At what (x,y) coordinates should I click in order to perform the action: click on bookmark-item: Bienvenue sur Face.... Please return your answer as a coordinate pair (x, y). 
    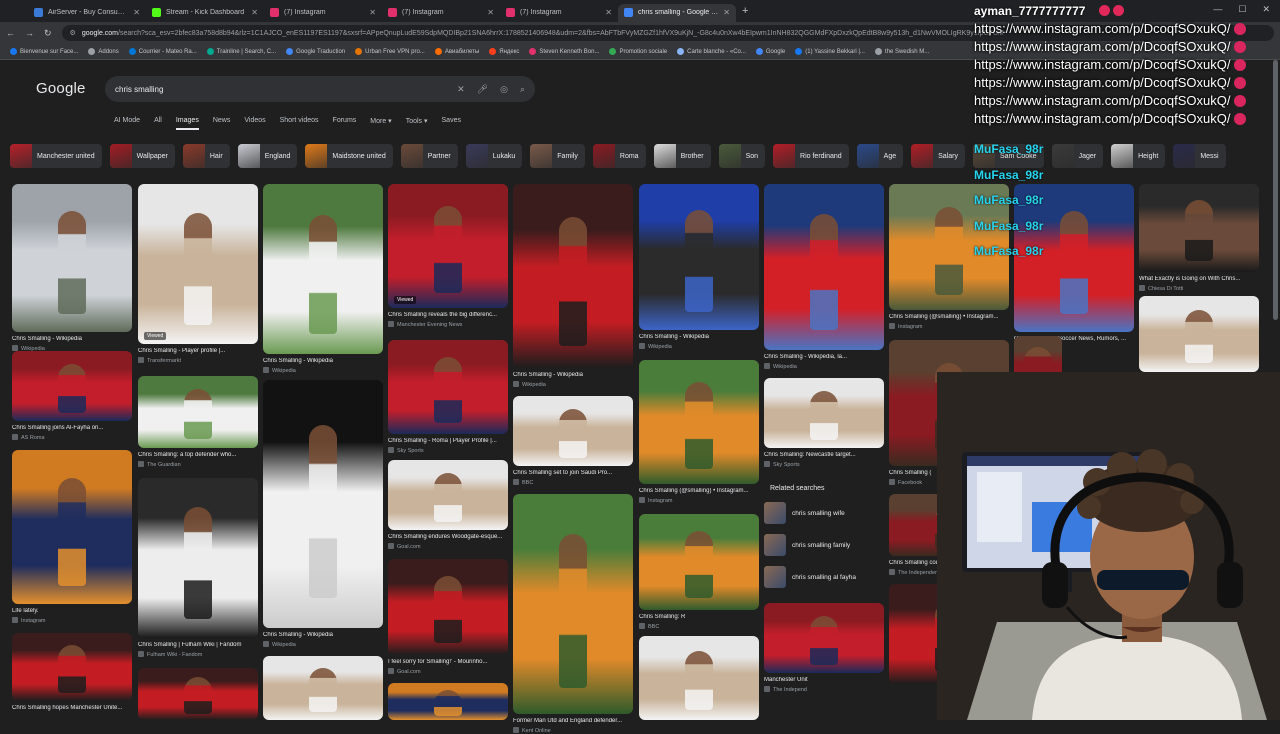
    Looking at the image, I should click on (44, 51).